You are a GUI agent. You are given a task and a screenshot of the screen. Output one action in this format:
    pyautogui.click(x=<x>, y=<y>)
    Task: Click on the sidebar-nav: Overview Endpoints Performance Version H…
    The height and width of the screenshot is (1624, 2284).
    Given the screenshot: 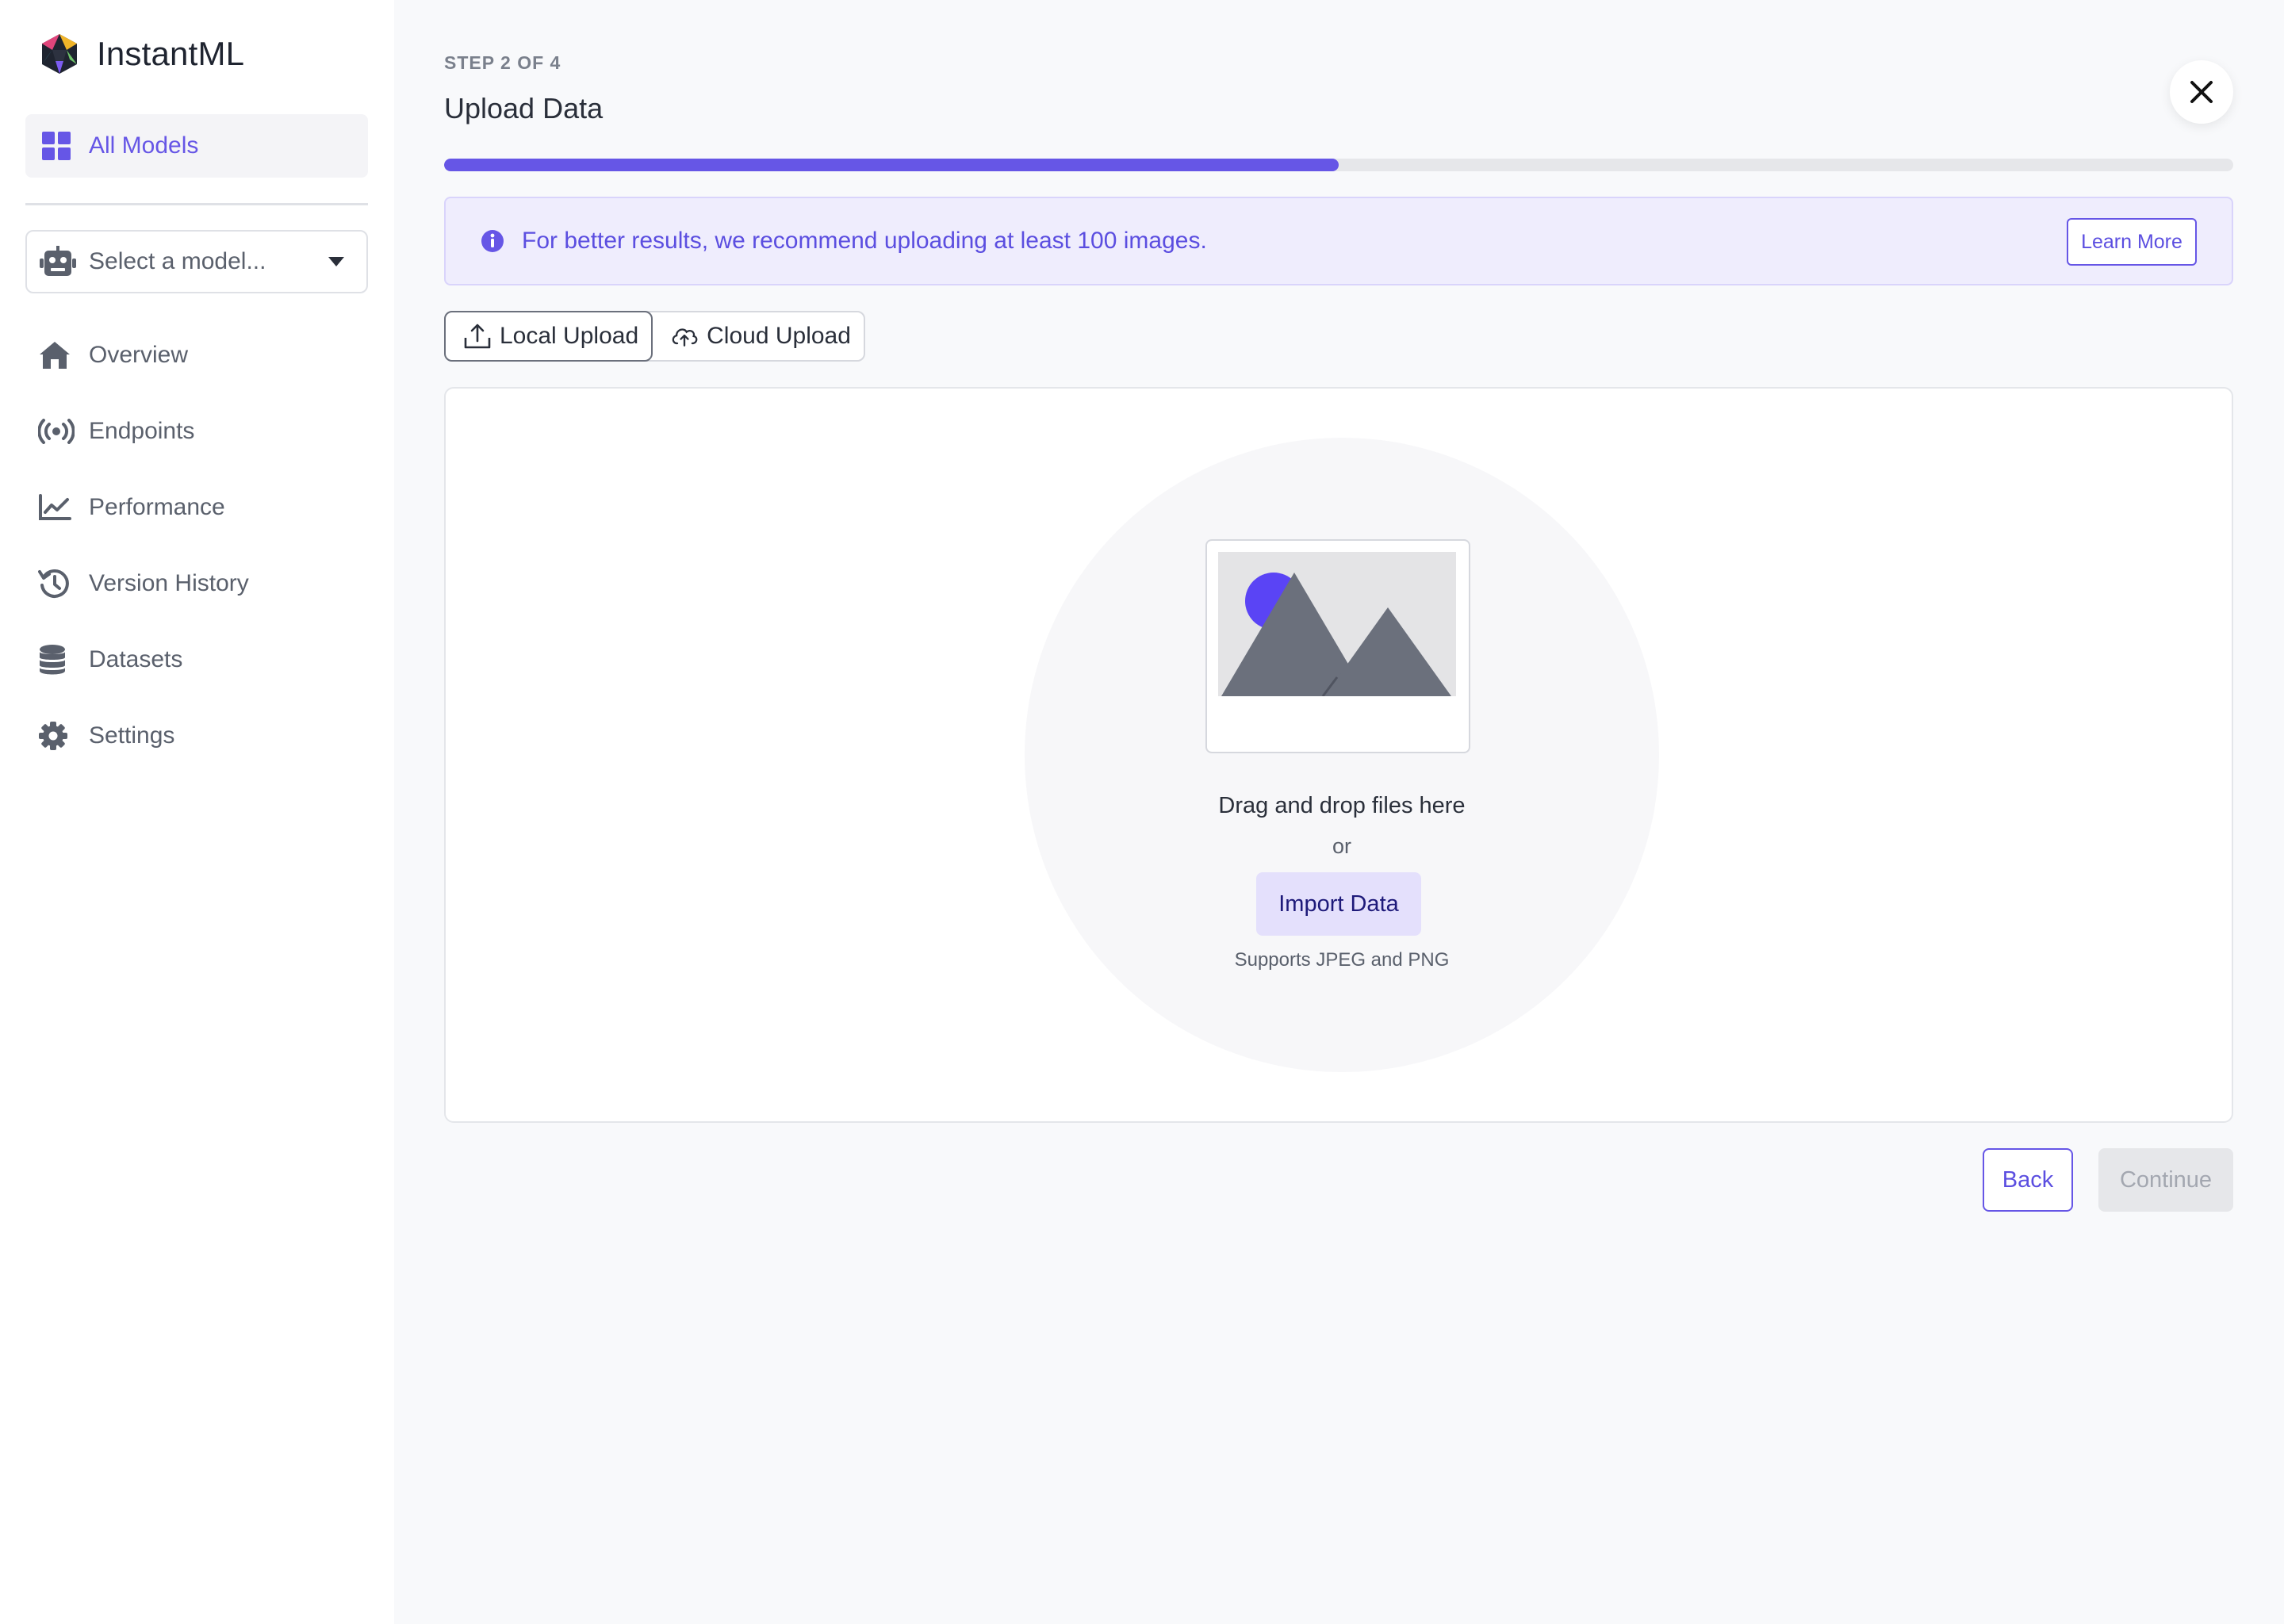 What is the action you would take?
    pyautogui.click(x=204, y=545)
    